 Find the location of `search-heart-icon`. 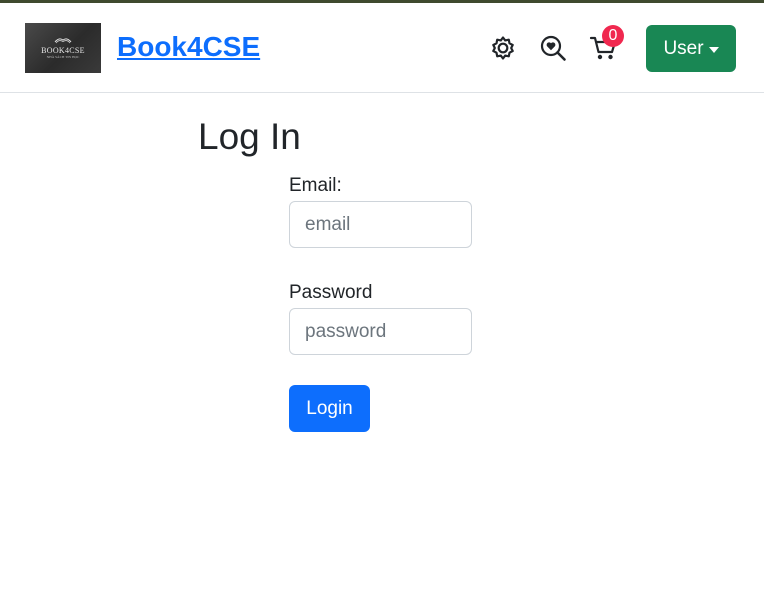

search-heart-icon is located at coordinates (553, 48).